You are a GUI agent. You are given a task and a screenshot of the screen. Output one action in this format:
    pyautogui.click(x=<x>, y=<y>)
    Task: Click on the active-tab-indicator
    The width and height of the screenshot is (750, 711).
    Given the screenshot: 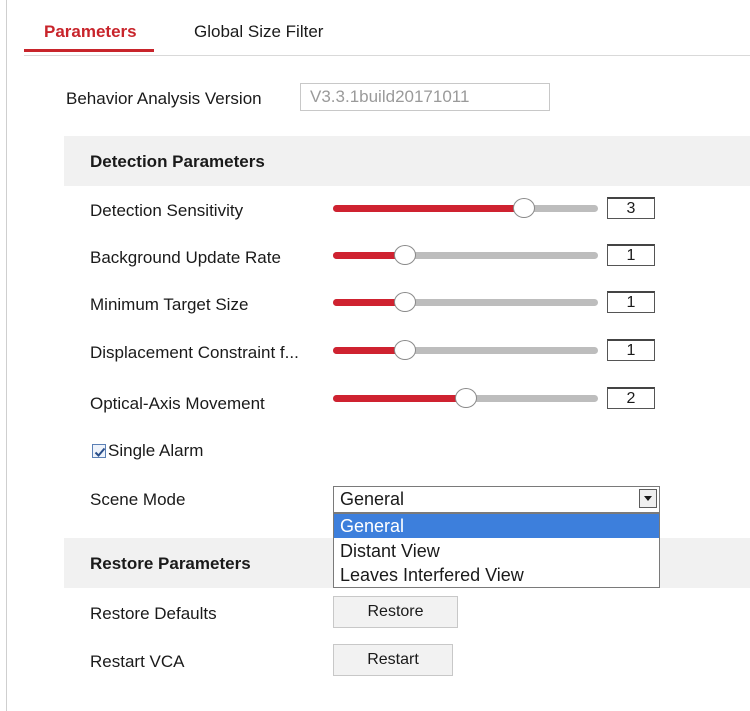 What is the action you would take?
    pyautogui.click(x=89, y=50)
    